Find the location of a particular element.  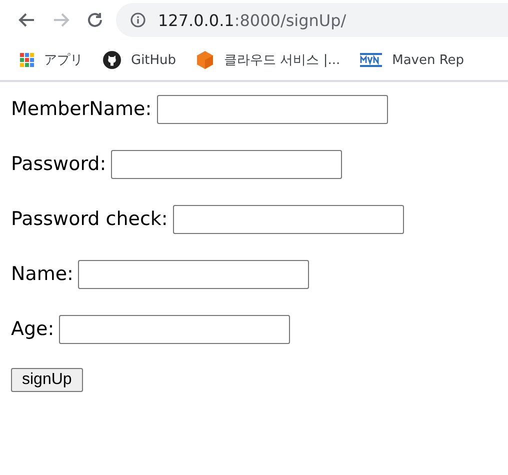

bookmark: アプリ is located at coordinates (51, 60).